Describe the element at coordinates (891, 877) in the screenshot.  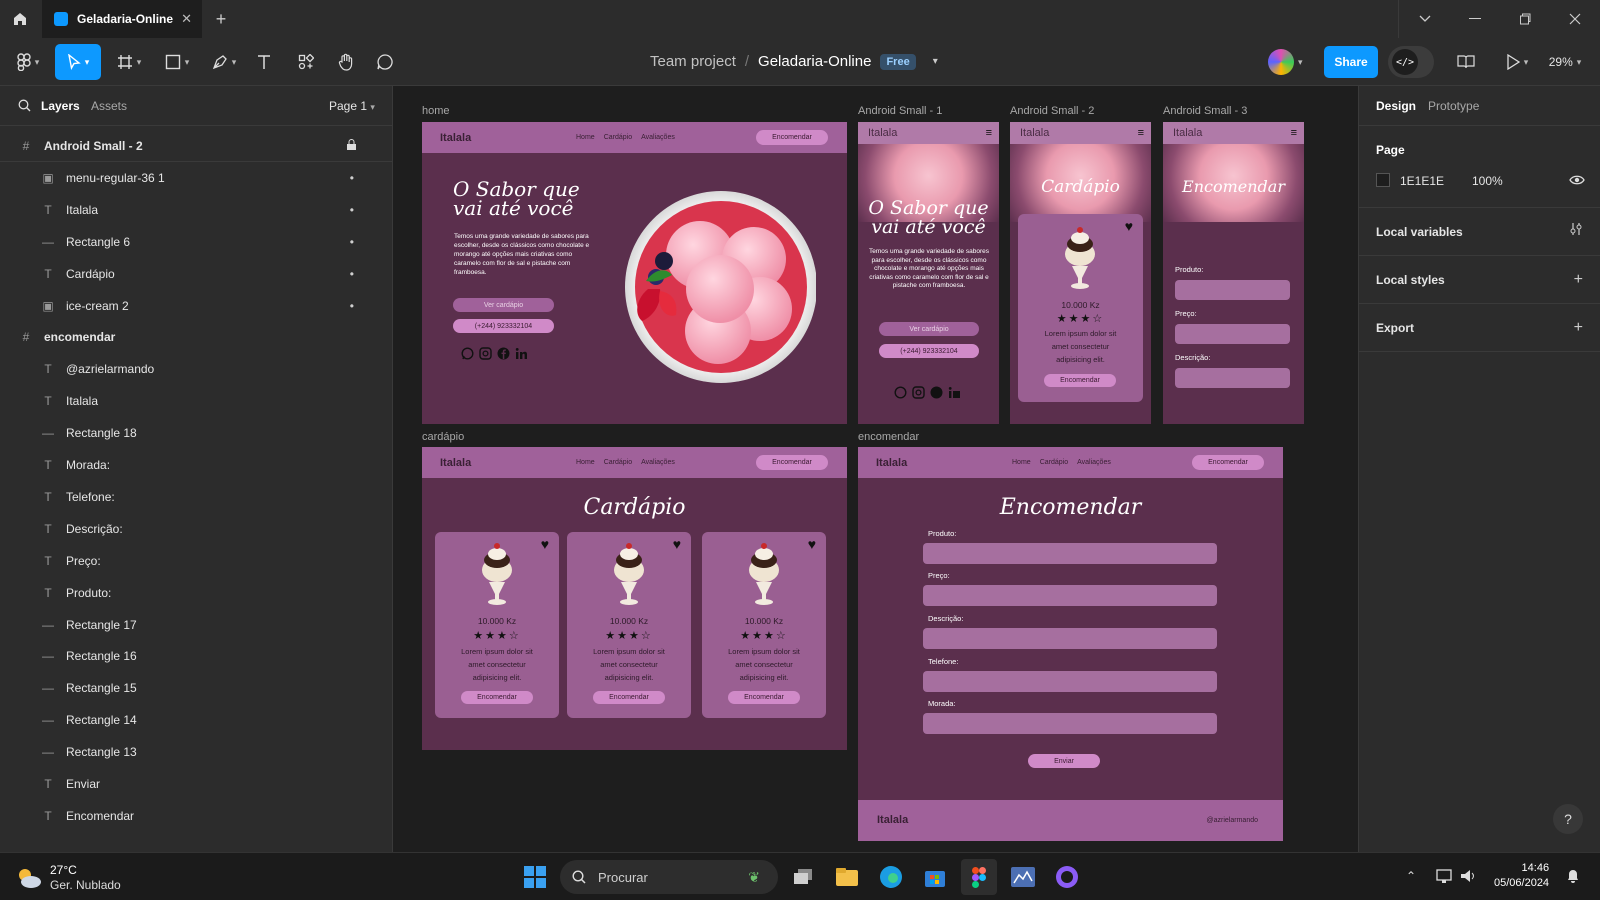
I see `edge-browser-icon` at that location.